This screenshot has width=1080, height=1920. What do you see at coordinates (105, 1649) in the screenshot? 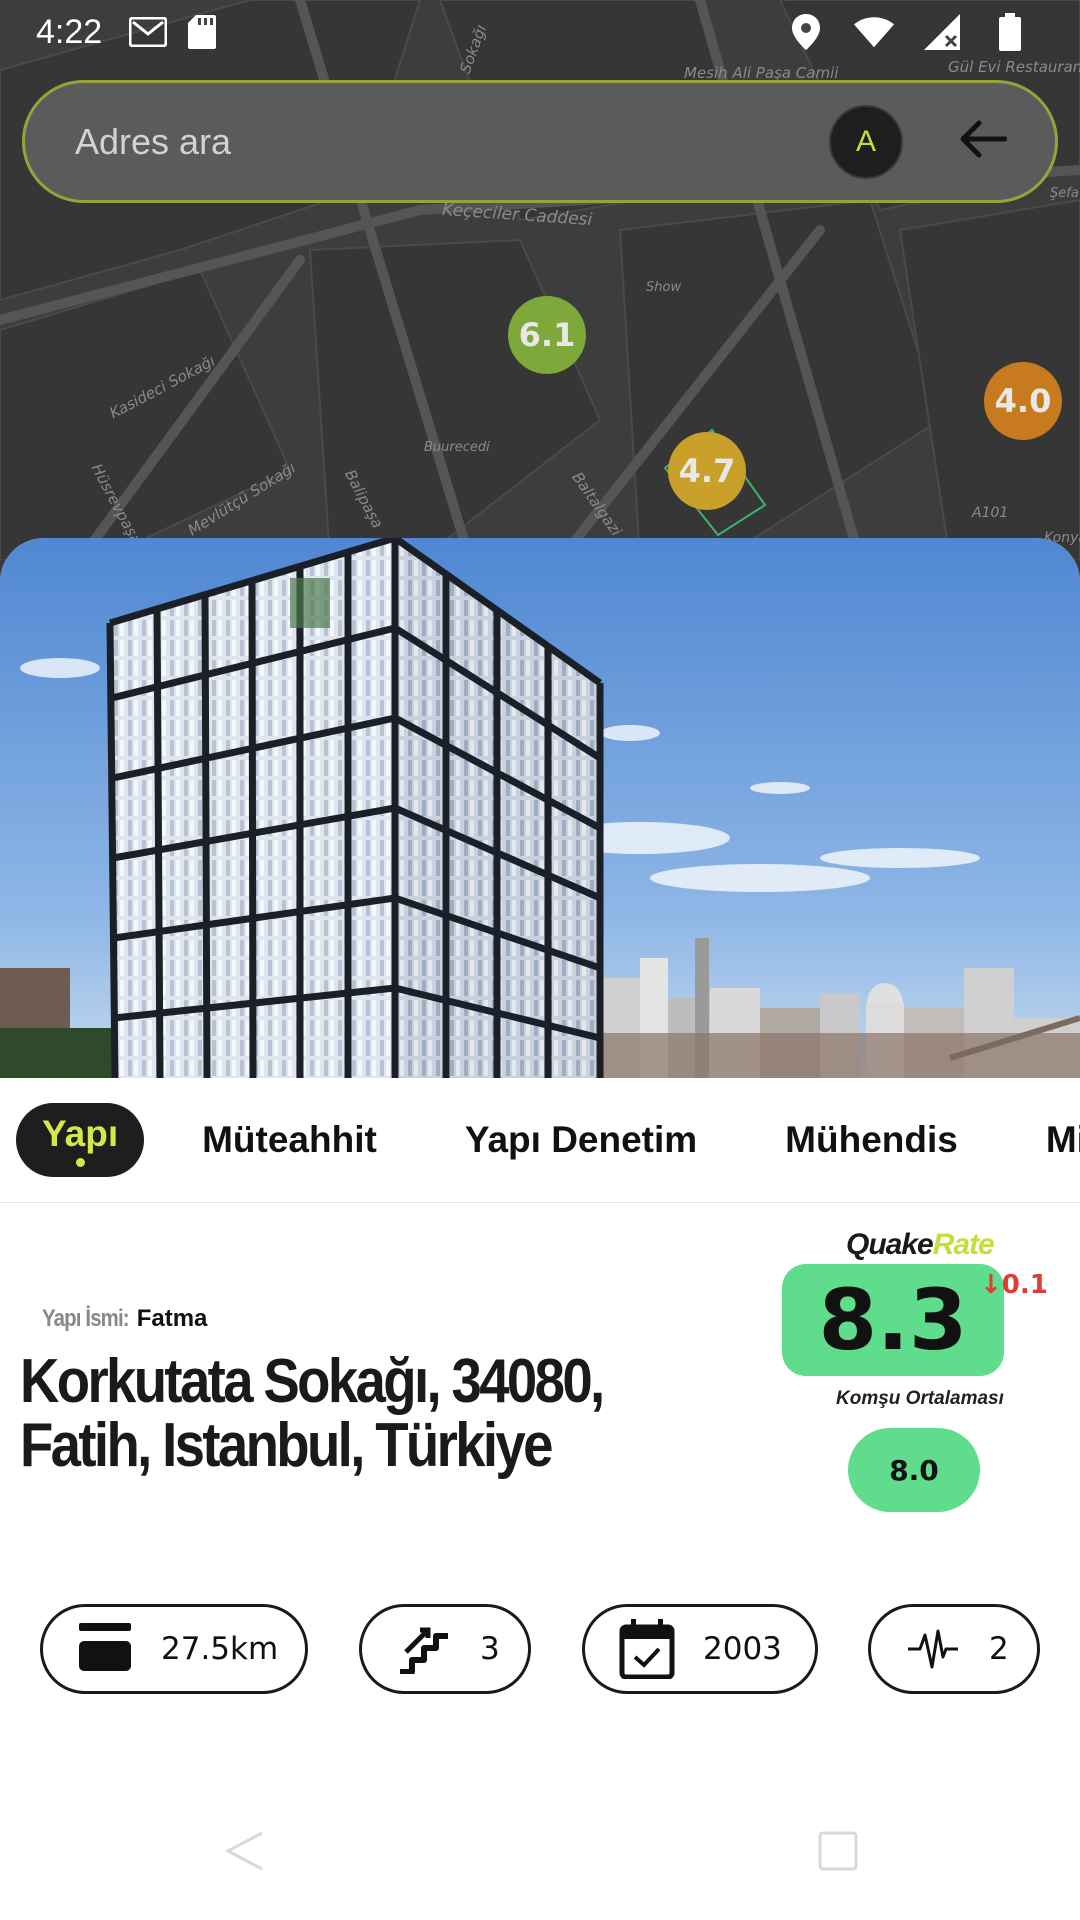
I see `distance-icon` at bounding box center [105, 1649].